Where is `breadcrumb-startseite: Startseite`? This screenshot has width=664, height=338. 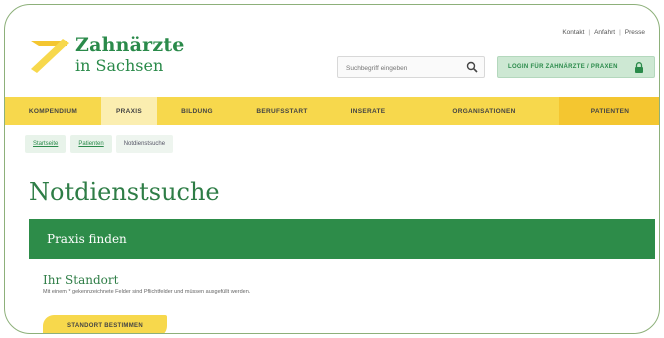 breadcrumb-startseite: Startseite is located at coordinates (46, 144).